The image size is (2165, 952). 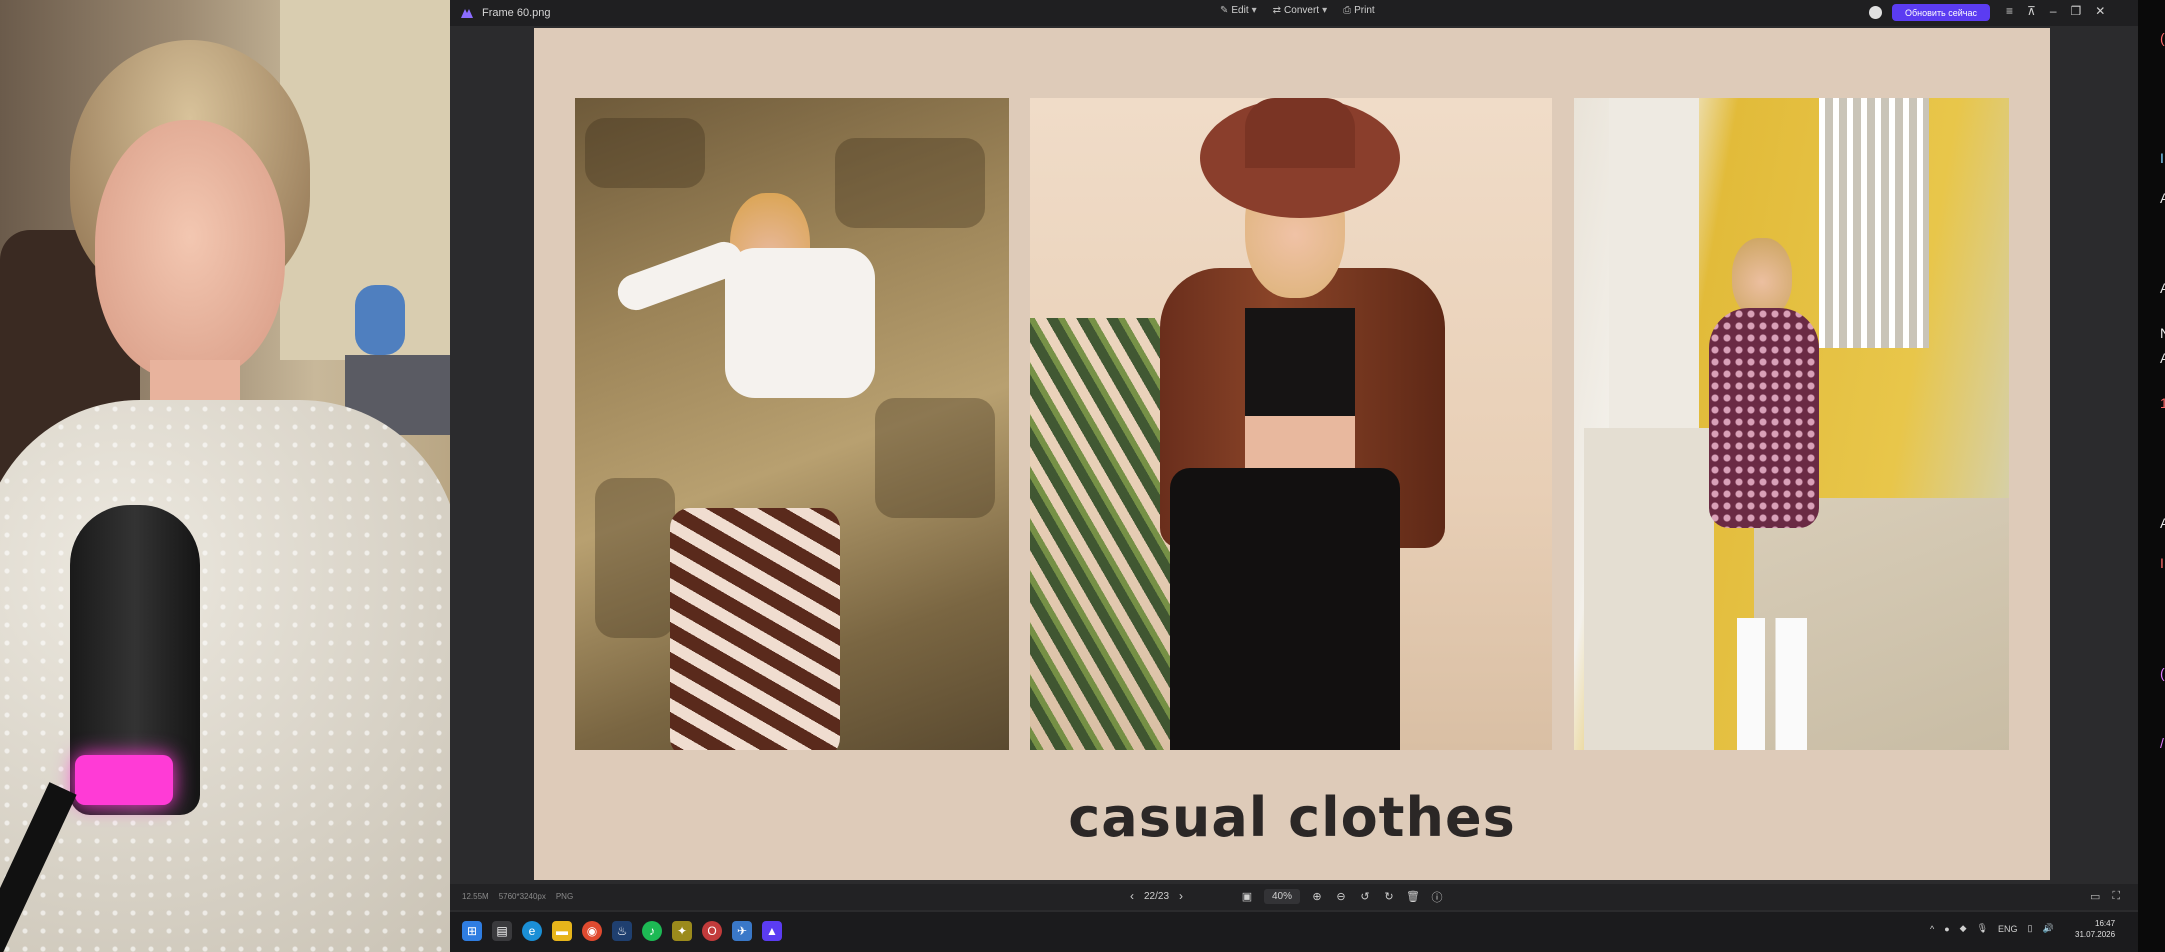 I want to click on task-view-icon: ▤, so click(x=502, y=931).